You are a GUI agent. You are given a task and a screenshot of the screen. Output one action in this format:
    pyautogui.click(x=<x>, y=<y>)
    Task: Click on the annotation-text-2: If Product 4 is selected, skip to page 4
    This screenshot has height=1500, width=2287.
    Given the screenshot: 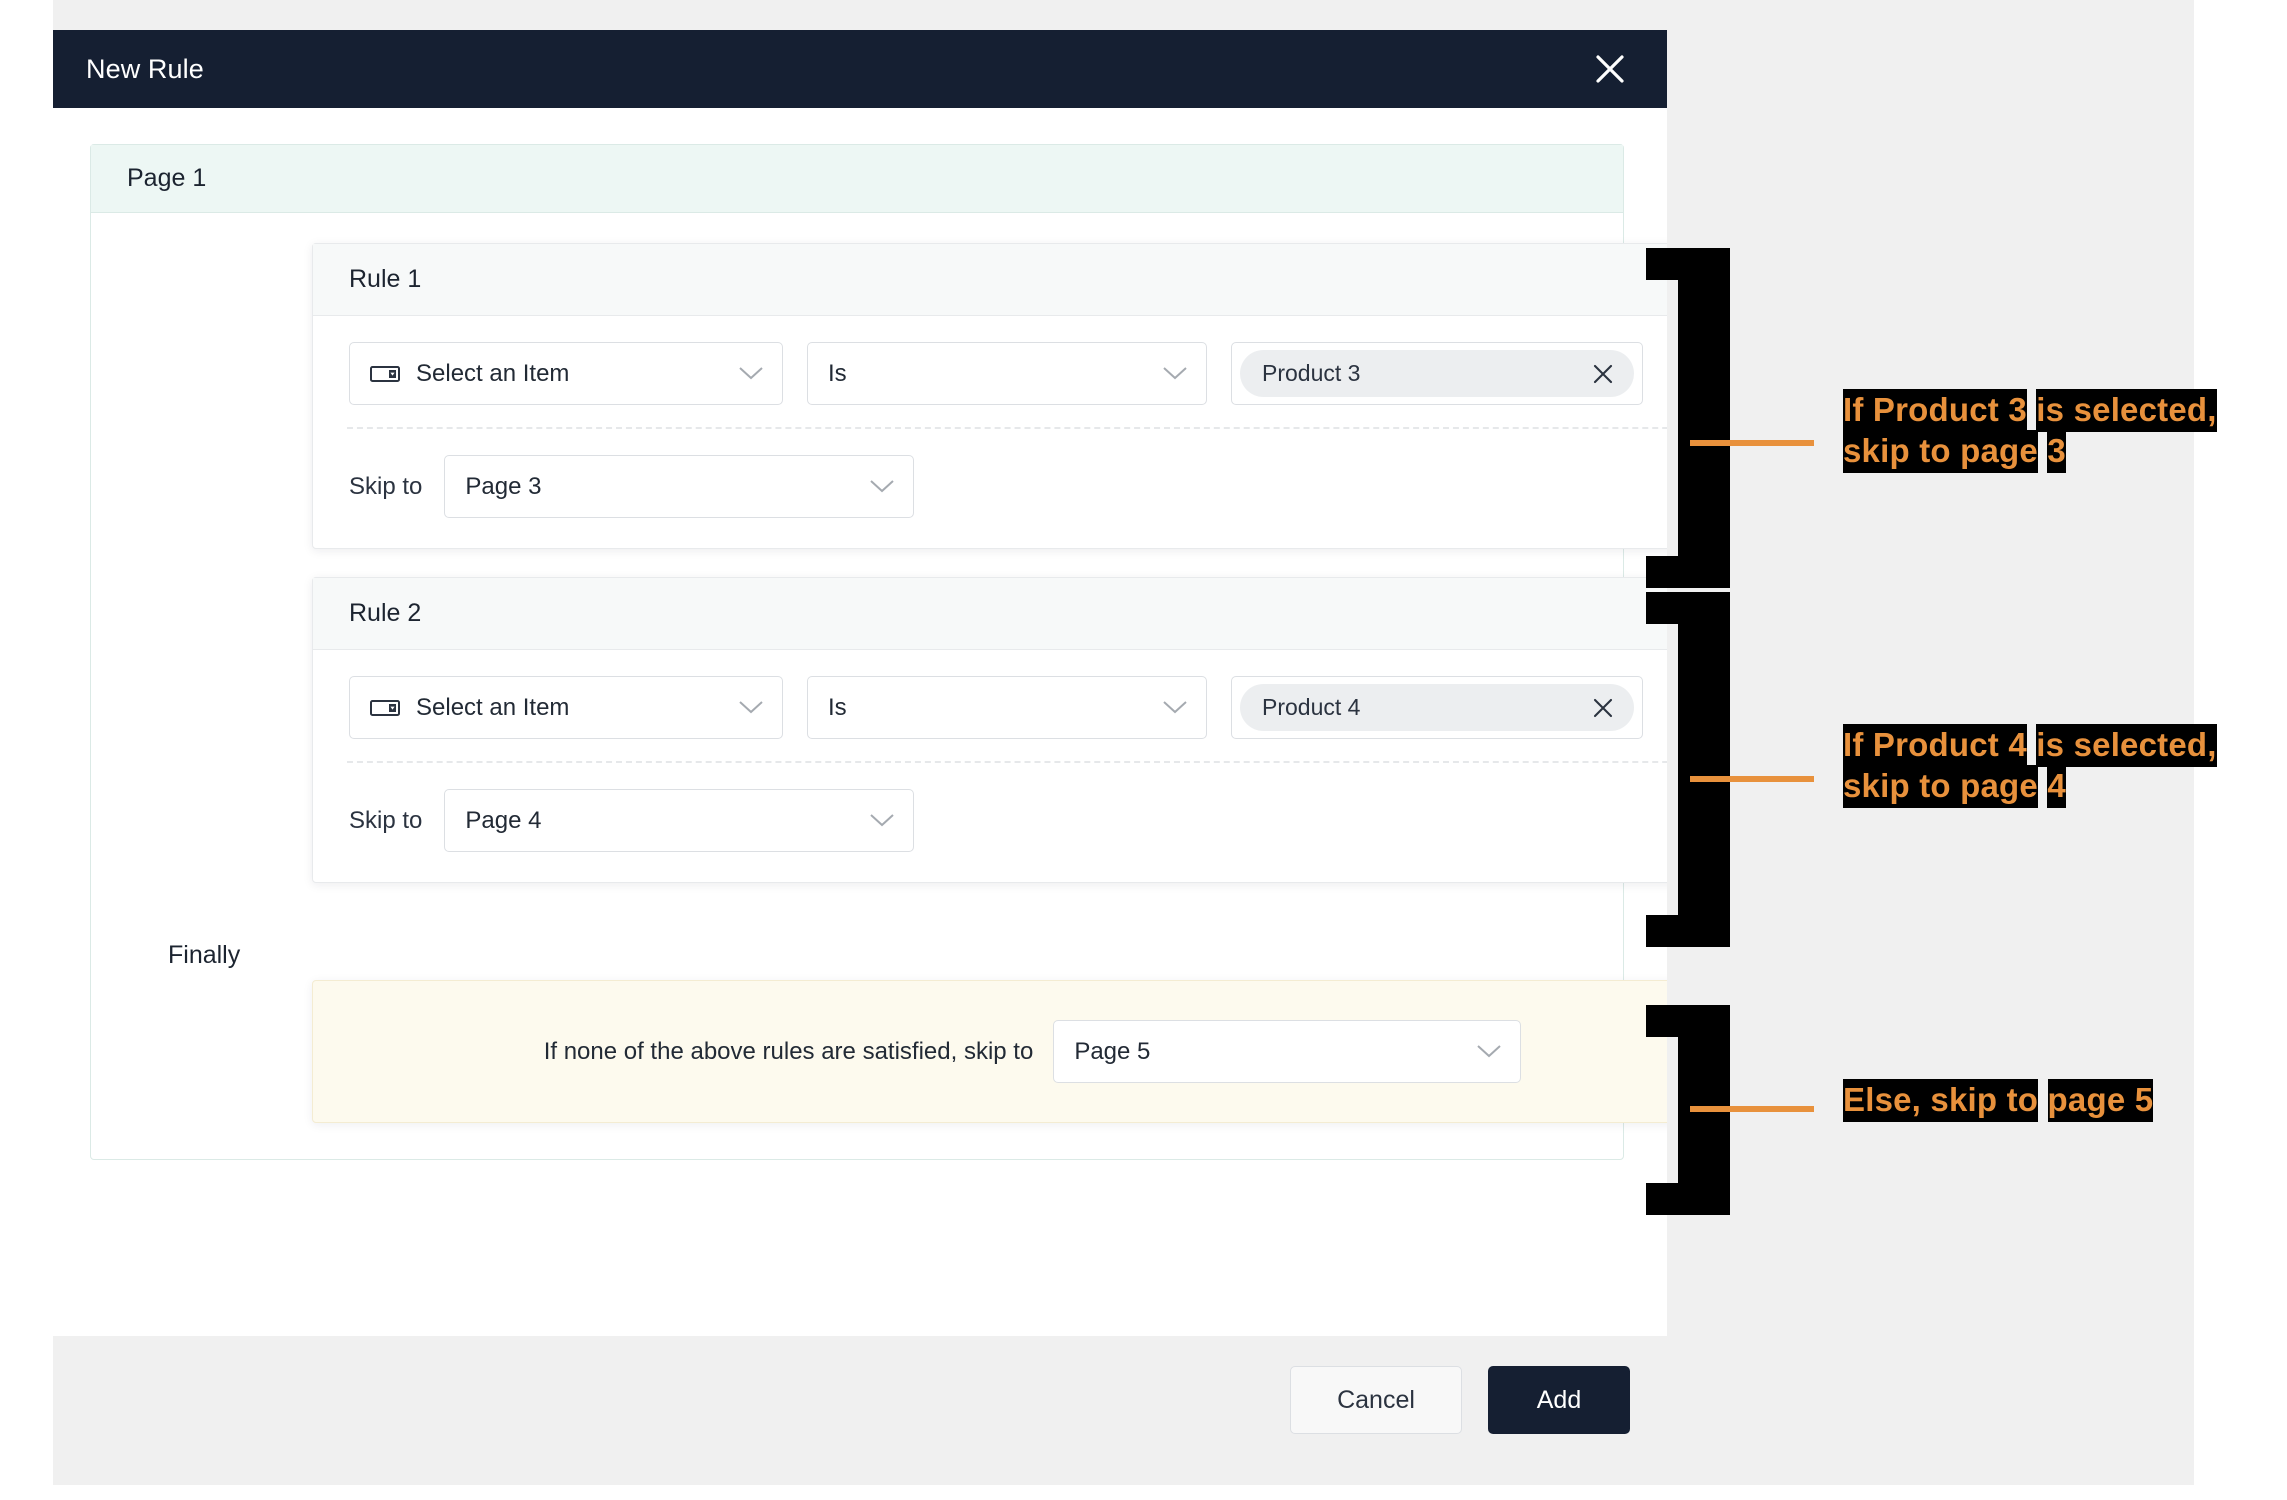 What is the action you would take?
    pyautogui.click(x=2063, y=766)
    